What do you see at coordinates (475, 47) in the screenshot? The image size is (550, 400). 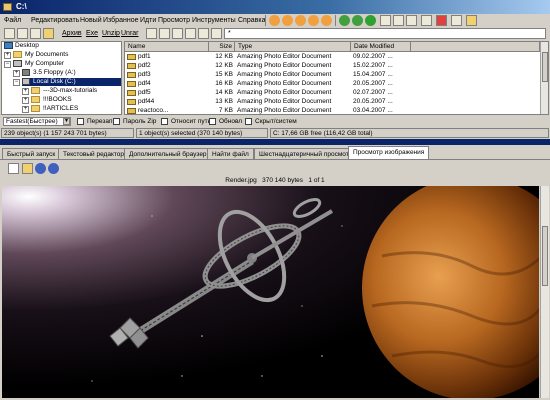 I see `column-header-empty` at bounding box center [475, 47].